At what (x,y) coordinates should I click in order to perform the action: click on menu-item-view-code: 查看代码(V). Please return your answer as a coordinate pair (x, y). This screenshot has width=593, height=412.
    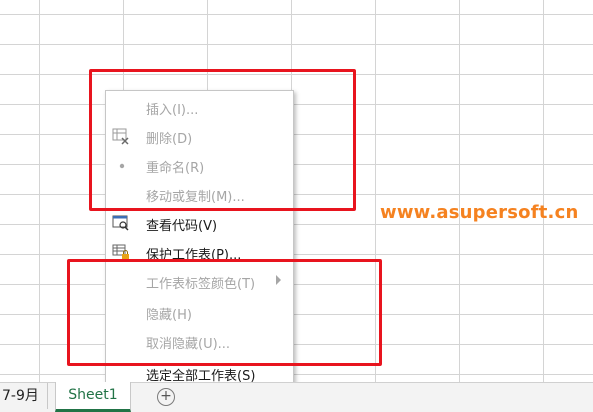
    Looking at the image, I should click on (199, 223).